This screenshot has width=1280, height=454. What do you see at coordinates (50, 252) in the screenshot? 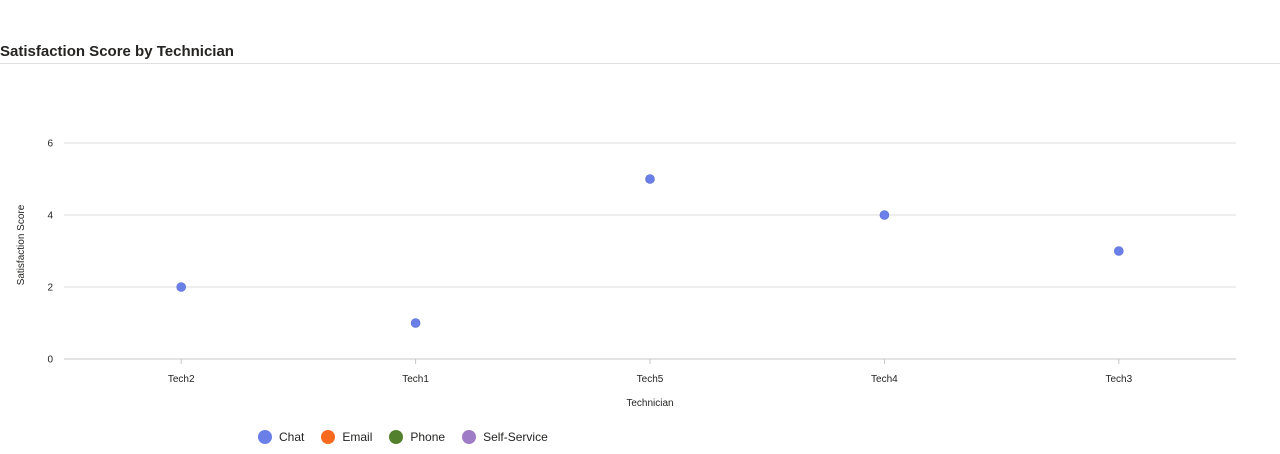
I see `y-axis-ticks: 0 2 4 6` at bounding box center [50, 252].